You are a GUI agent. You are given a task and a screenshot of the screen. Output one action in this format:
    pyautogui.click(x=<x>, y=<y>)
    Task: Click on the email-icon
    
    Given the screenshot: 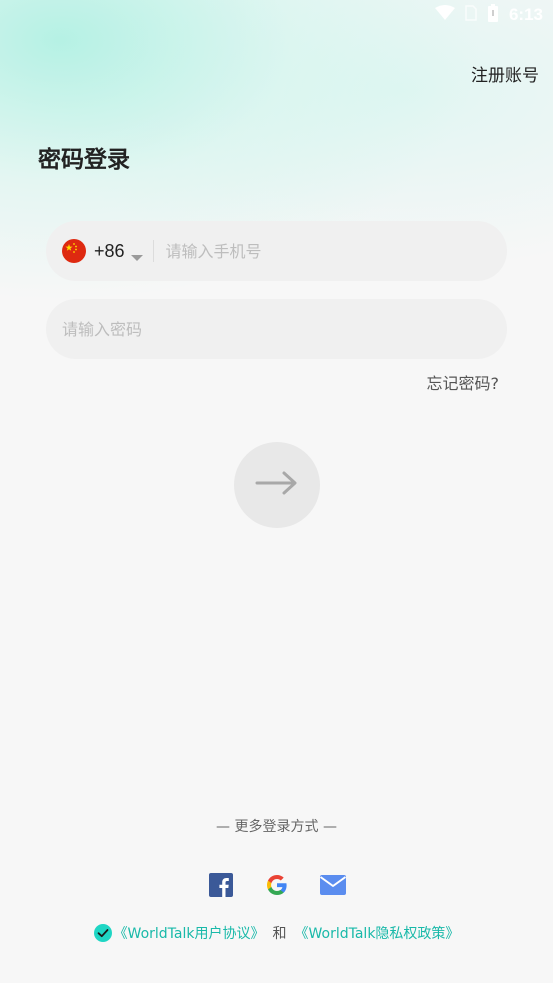 What is the action you would take?
    pyautogui.click(x=333, y=887)
    